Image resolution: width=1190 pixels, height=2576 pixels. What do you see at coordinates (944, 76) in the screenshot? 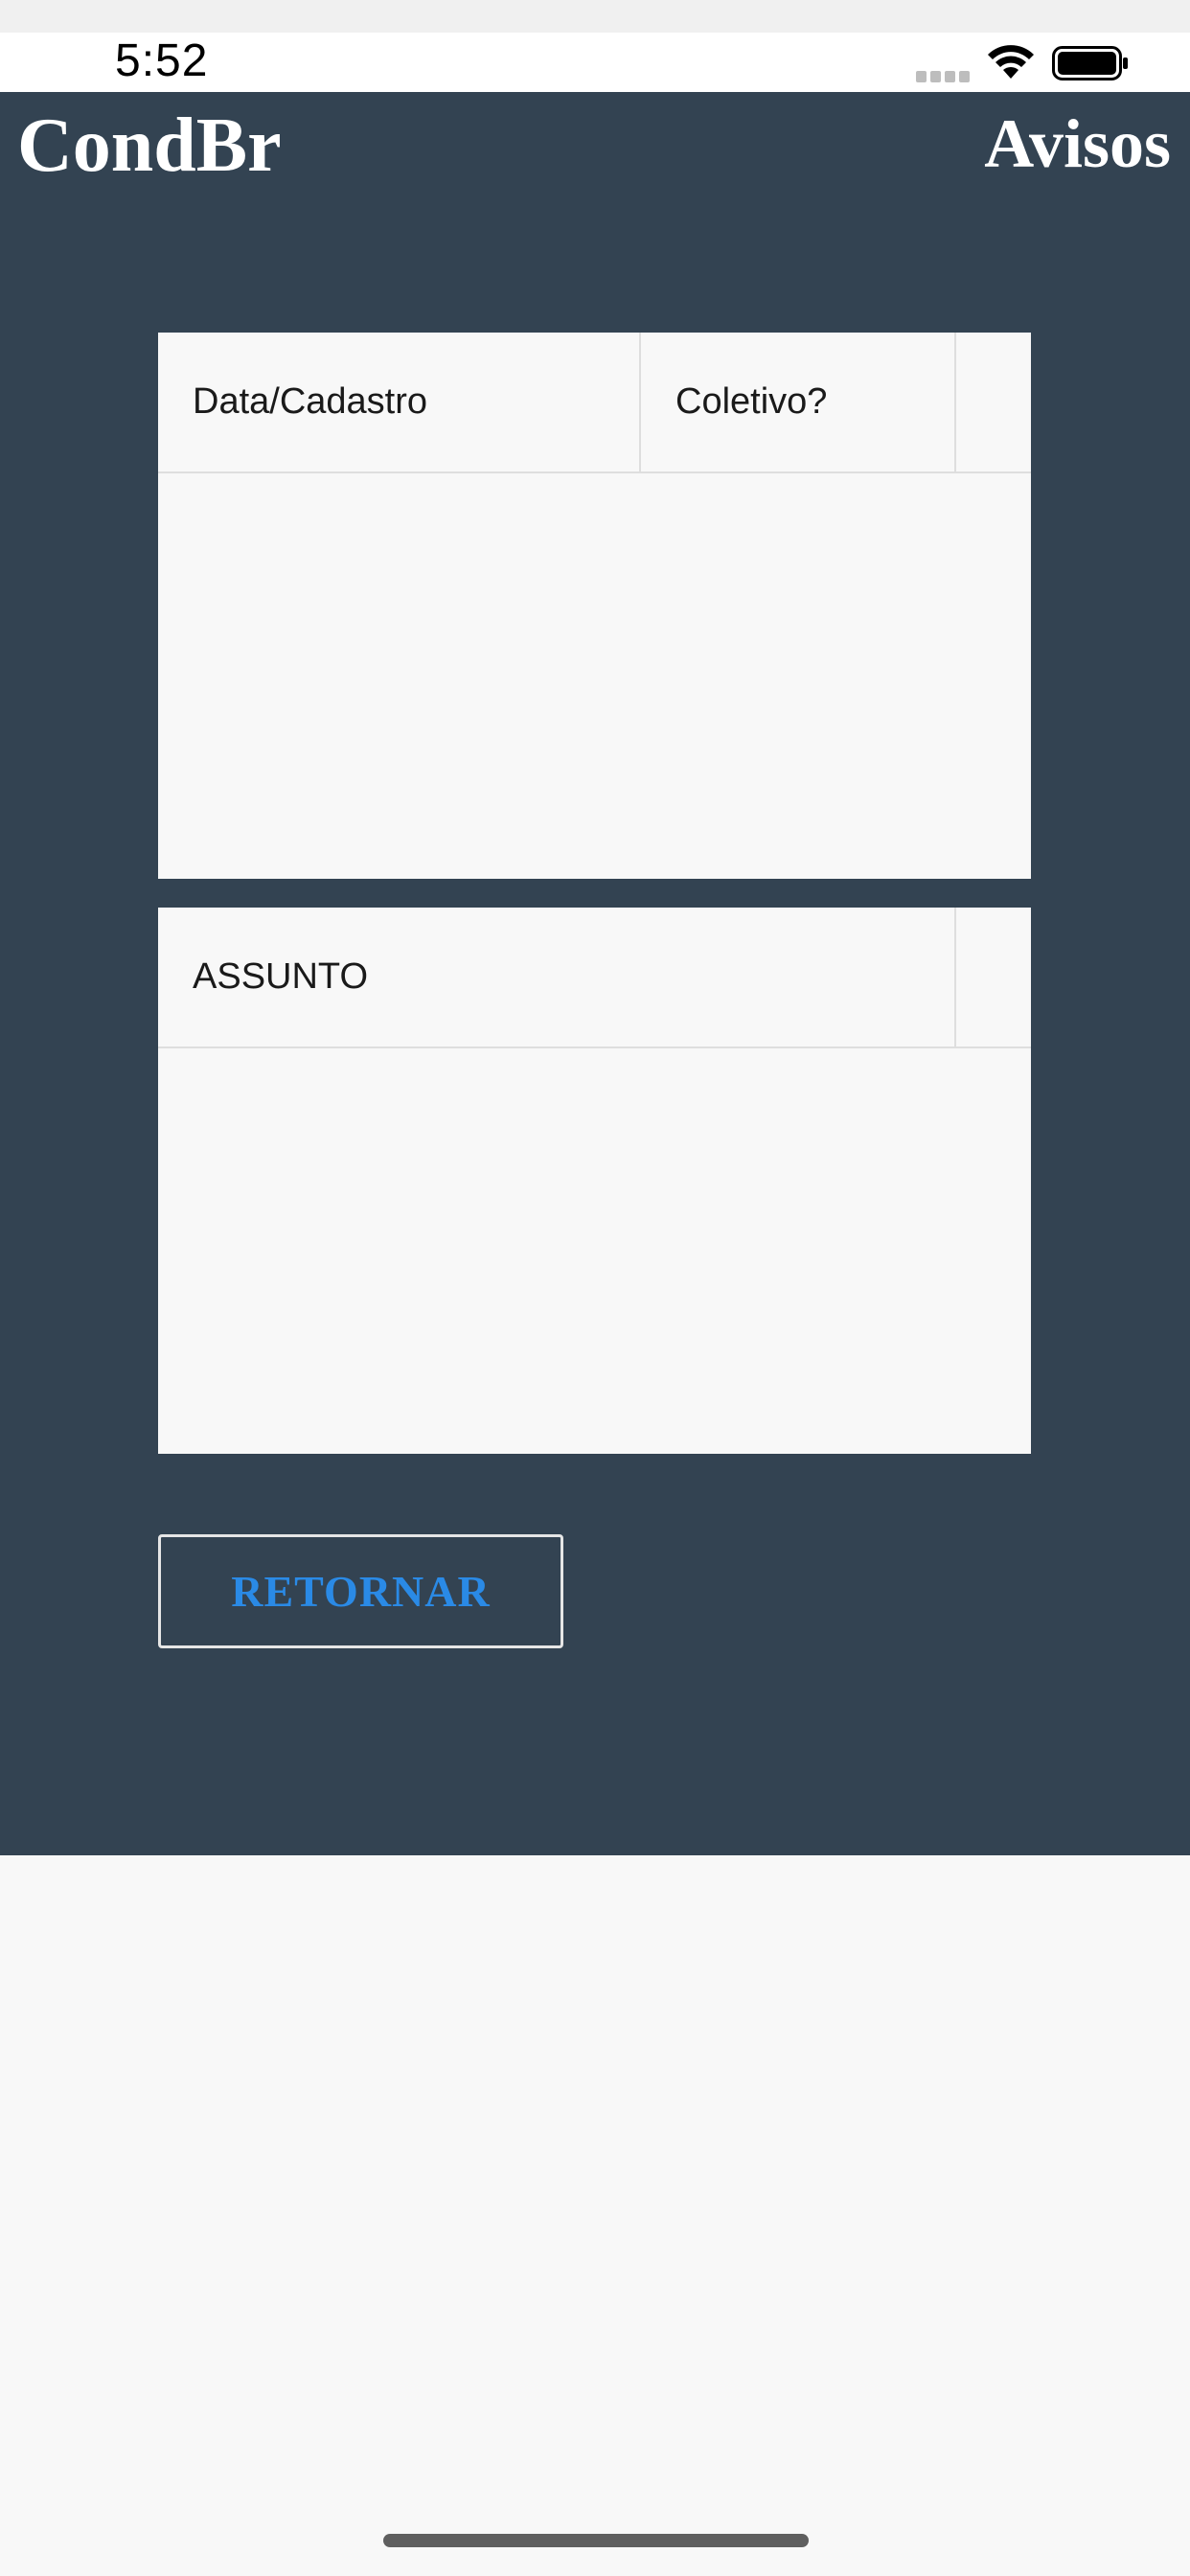
I see `signal-icon` at bounding box center [944, 76].